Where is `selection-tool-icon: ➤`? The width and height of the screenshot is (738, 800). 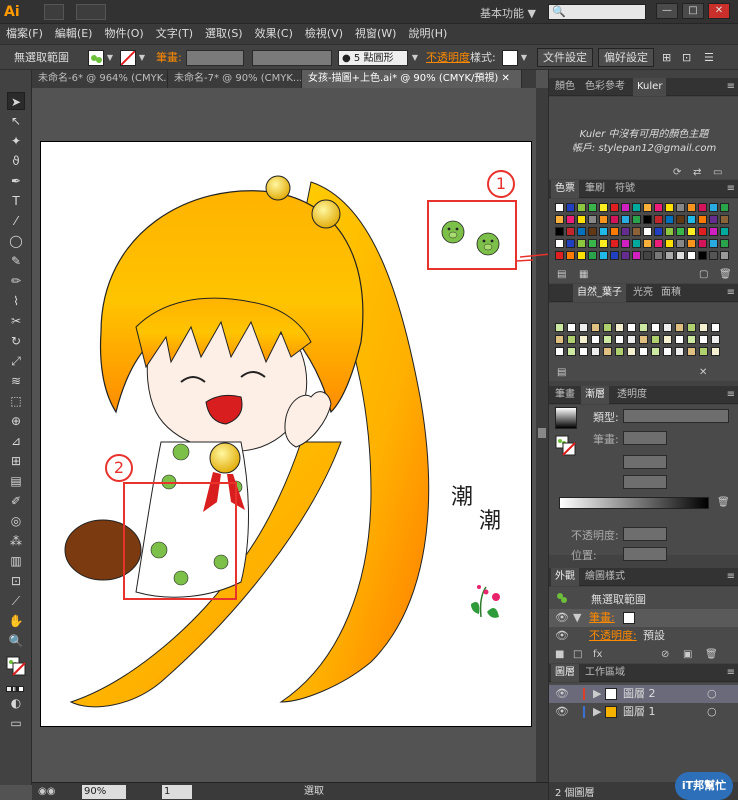
selection-tool-icon: ➤ is located at coordinates (16, 101).